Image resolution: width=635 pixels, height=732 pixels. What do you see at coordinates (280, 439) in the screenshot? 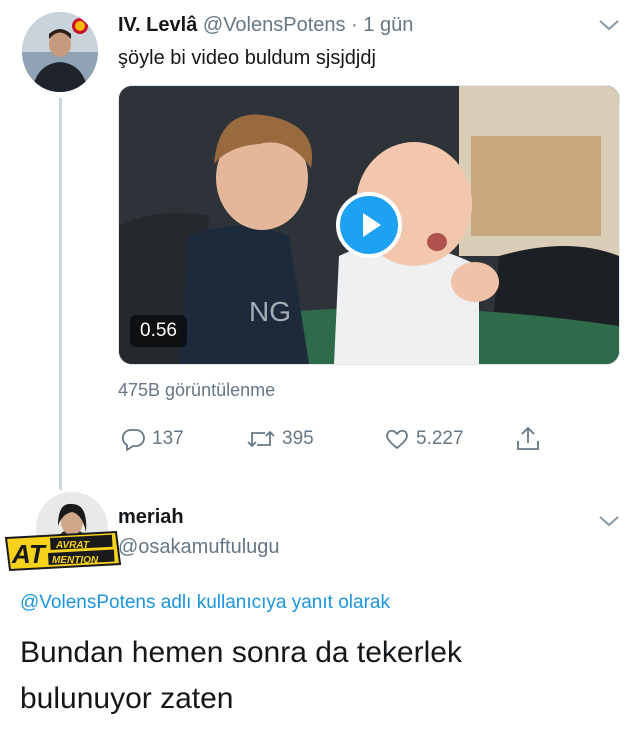
I see `retweet-action: 395` at bounding box center [280, 439].